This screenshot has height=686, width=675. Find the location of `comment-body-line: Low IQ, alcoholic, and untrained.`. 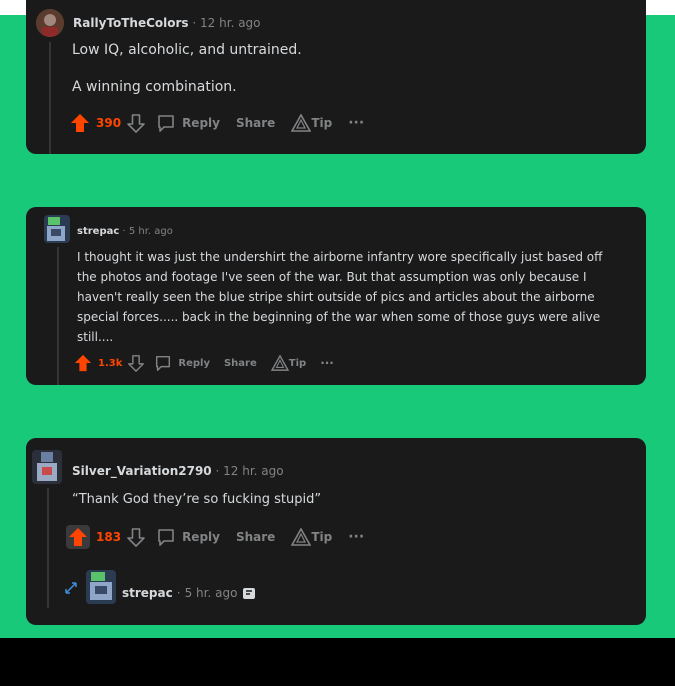

comment-body-line: Low IQ, alcoholic, and untrained. is located at coordinates (187, 50).